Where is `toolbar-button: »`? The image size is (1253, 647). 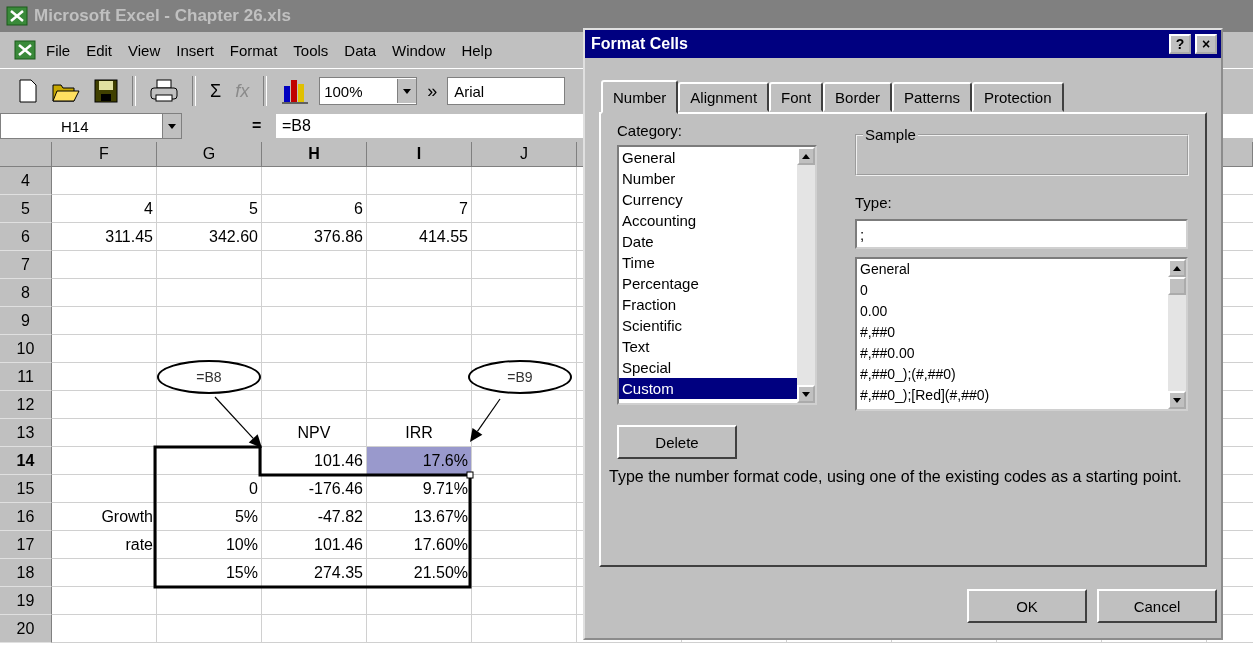
toolbar-button: » is located at coordinates (432, 91).